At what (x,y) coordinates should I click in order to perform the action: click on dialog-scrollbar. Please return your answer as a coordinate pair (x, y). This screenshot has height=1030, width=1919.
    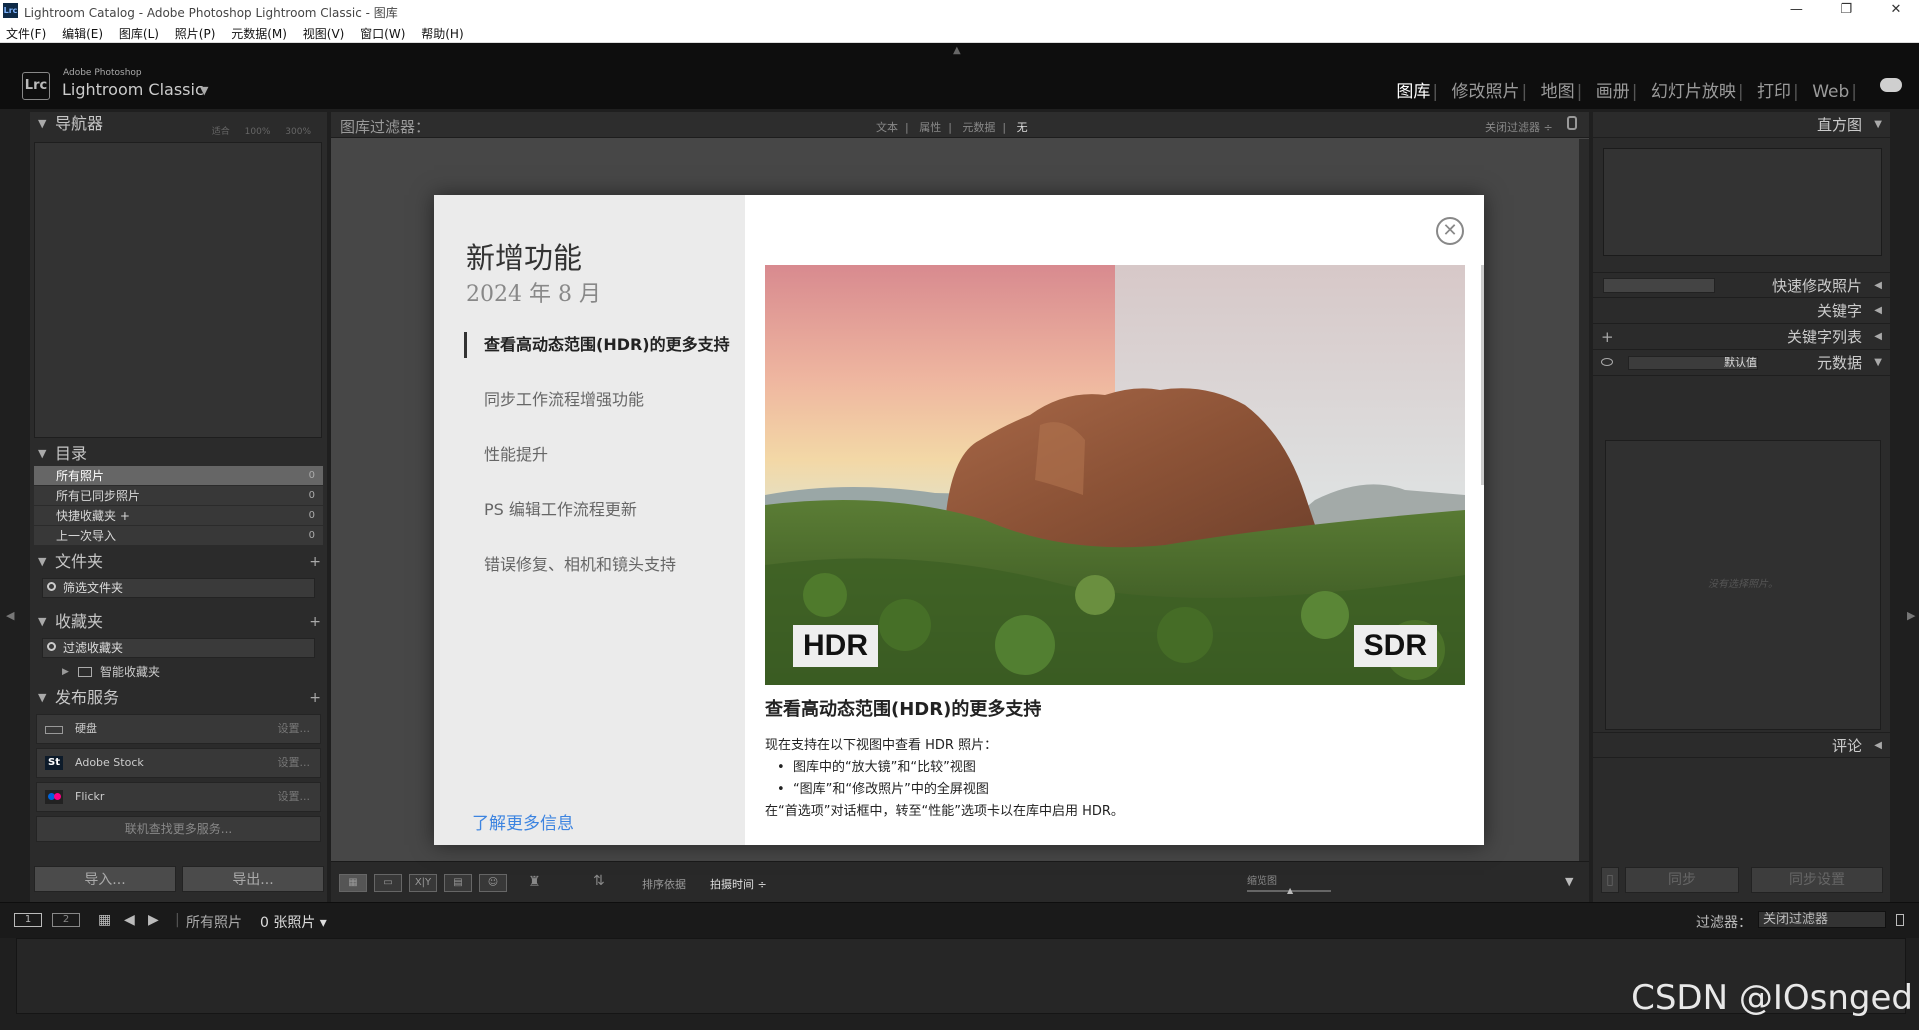
    Looking at the image, I should click on (1482, 375).